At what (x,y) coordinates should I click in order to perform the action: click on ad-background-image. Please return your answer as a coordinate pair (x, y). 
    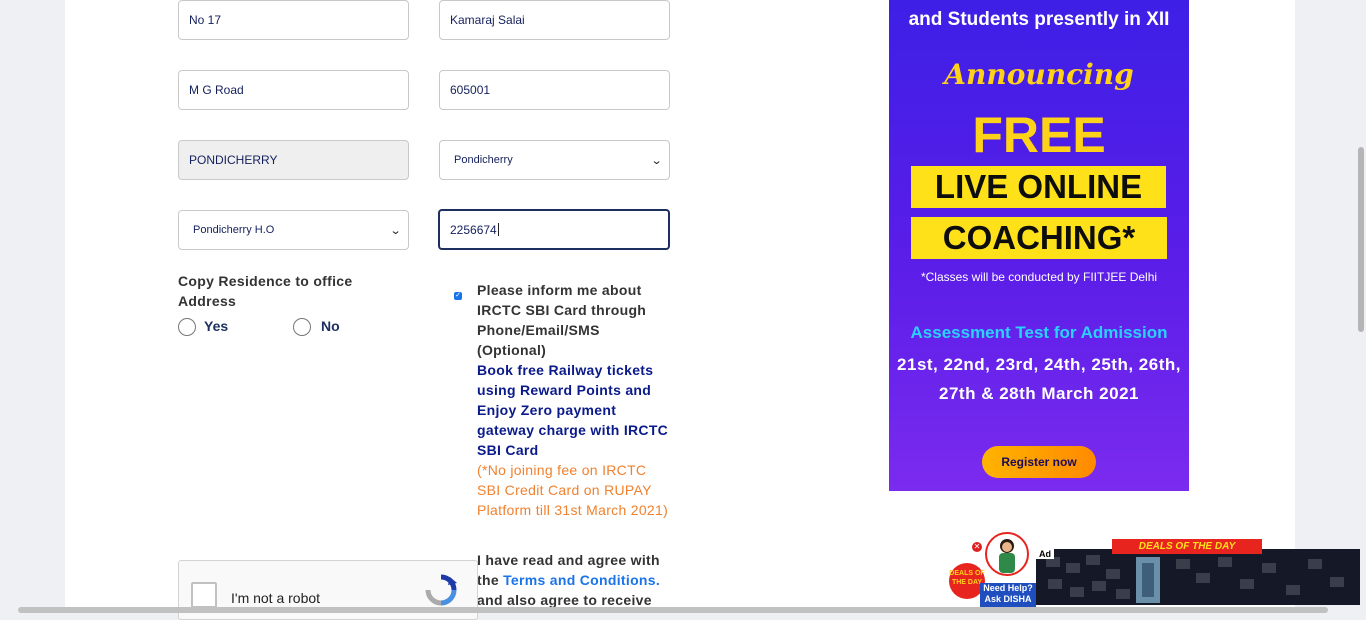
    Looking at the image, I should click on (1198, 577).